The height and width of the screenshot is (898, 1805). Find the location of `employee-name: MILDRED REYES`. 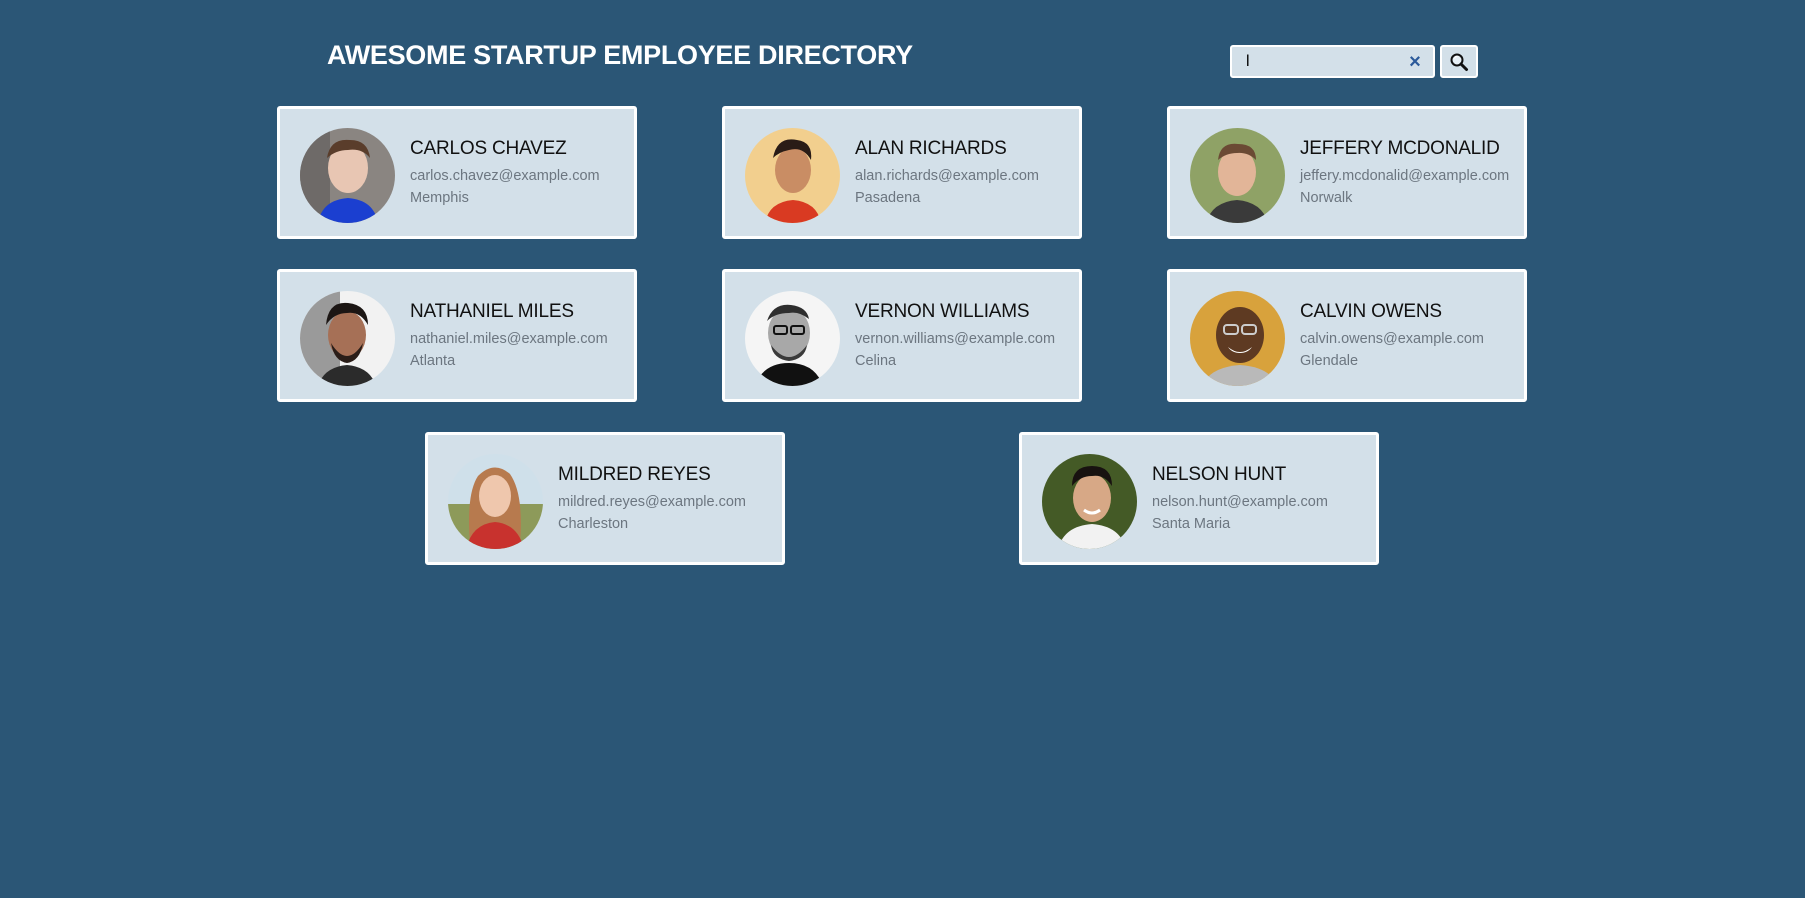

employee-name: MILDRED REYES is located at coordinates (634, 474).